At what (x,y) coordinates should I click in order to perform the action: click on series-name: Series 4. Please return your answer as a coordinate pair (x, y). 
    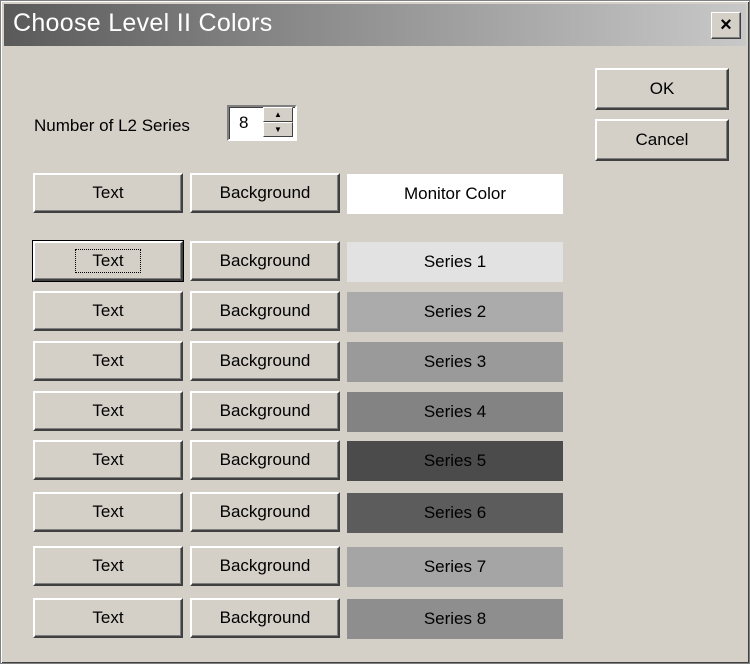
    Looking at the image, I should click on (455, 411).